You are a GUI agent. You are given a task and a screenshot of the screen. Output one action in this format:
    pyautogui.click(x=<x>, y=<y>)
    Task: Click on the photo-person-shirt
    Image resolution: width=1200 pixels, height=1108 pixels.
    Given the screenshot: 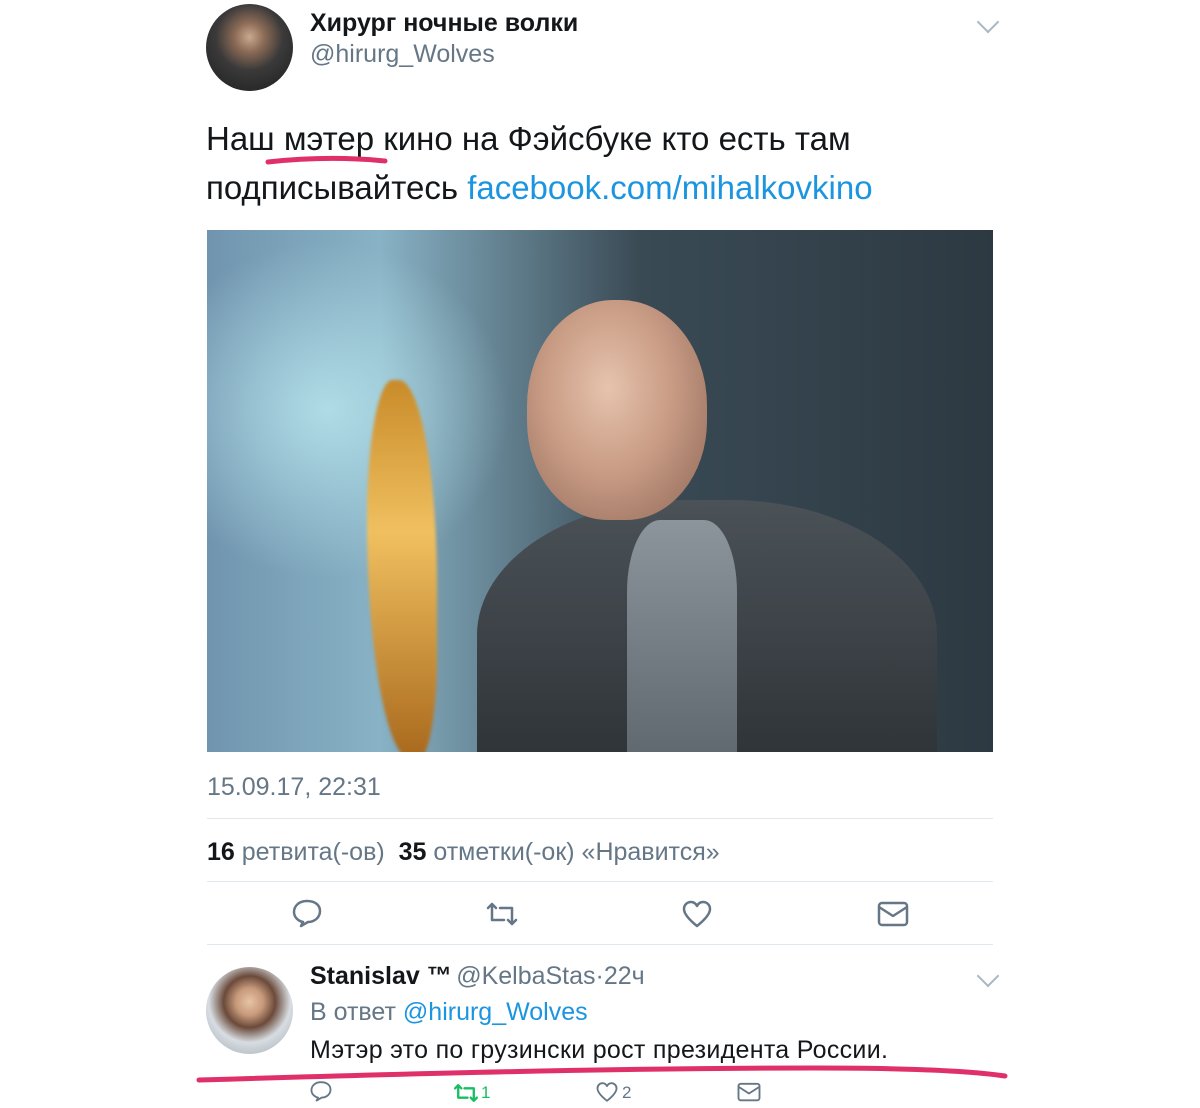 What is the action you would take?
    pyautogui.click(x=682, y=636)
    